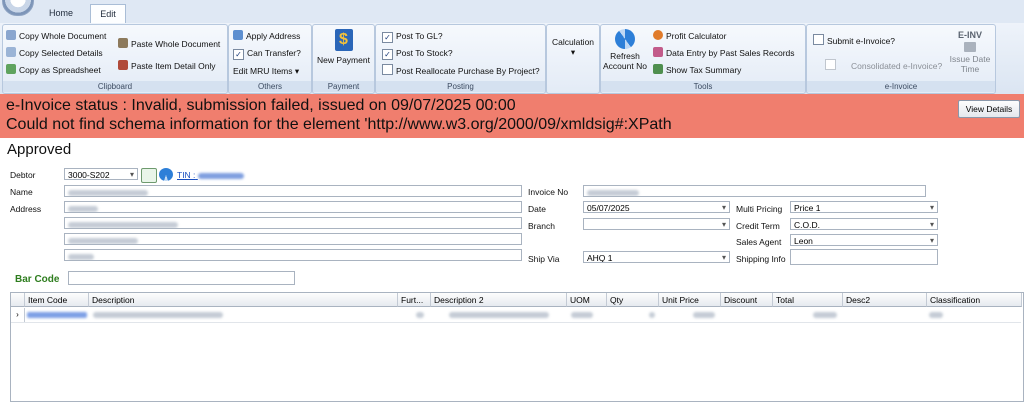 Image resolution: width=1024 pixels, height=402 pixels. What do you see at coordinates (267, 53) in the screenshot?
I see `can-transfer-checkbox: ✓ Can Transfer?` at bounding box center [267, 53].